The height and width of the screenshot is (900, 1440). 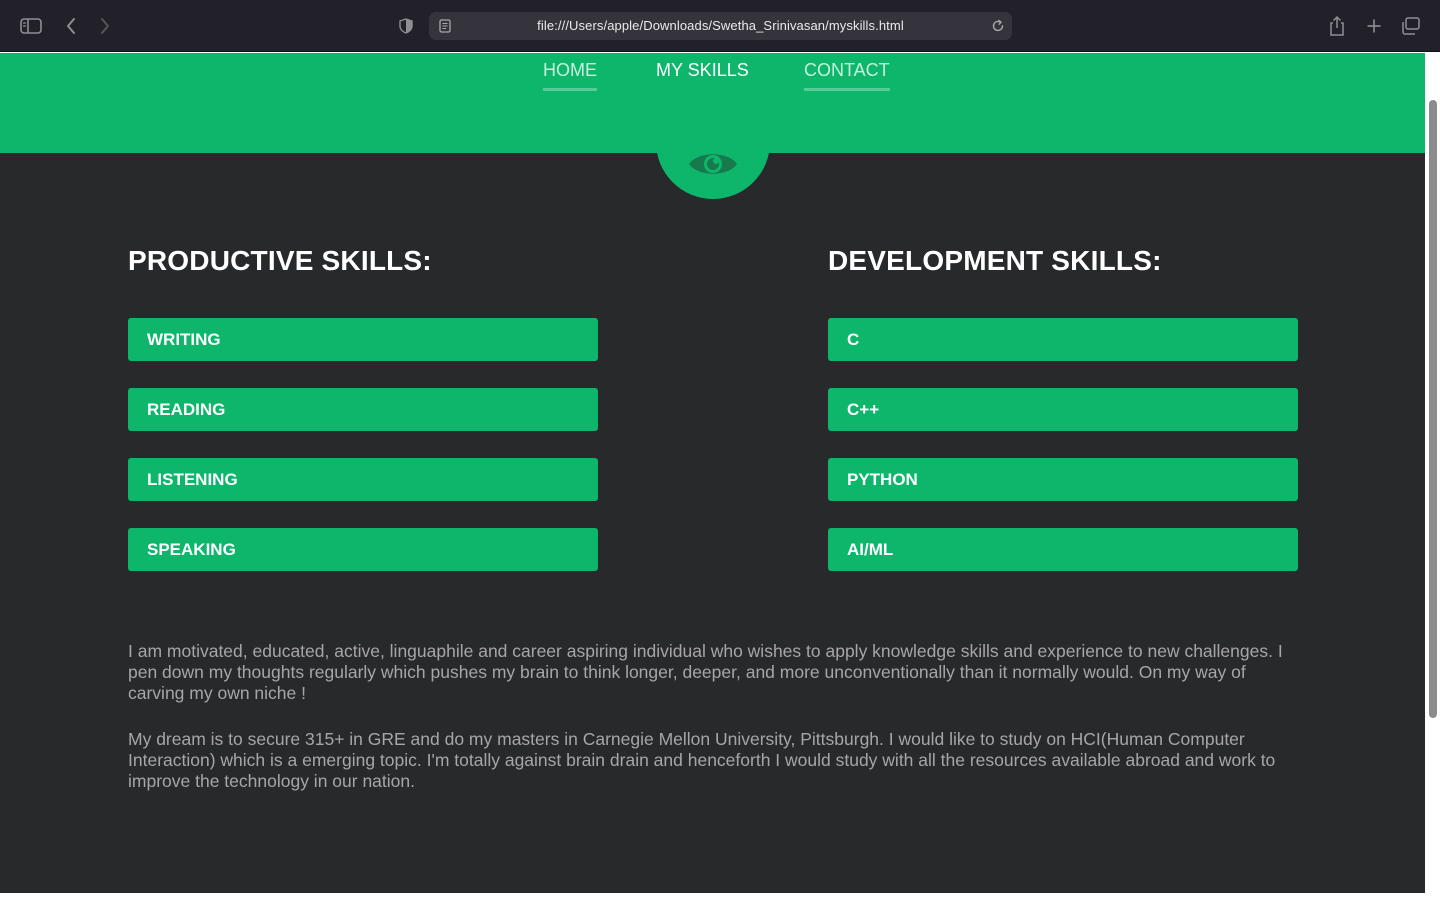 I want to click on shield-icon, so click(x=406, y=26).